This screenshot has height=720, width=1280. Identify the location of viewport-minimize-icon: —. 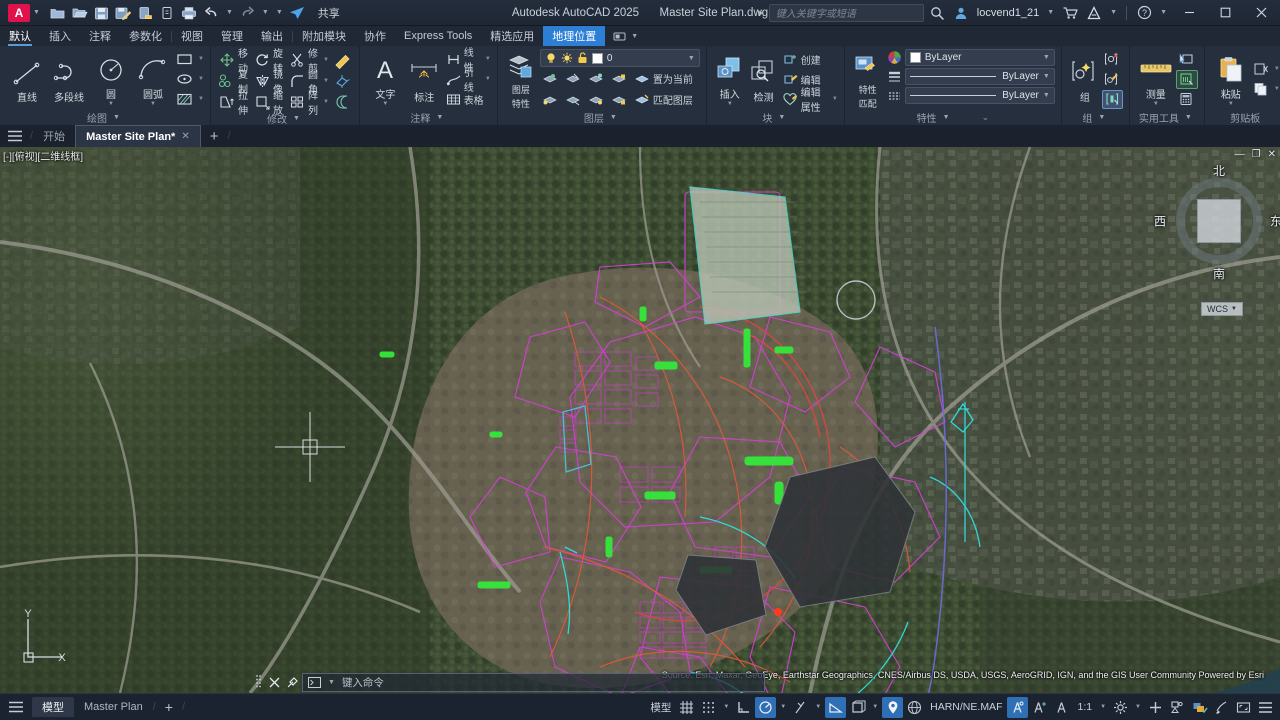
(1240, 154).